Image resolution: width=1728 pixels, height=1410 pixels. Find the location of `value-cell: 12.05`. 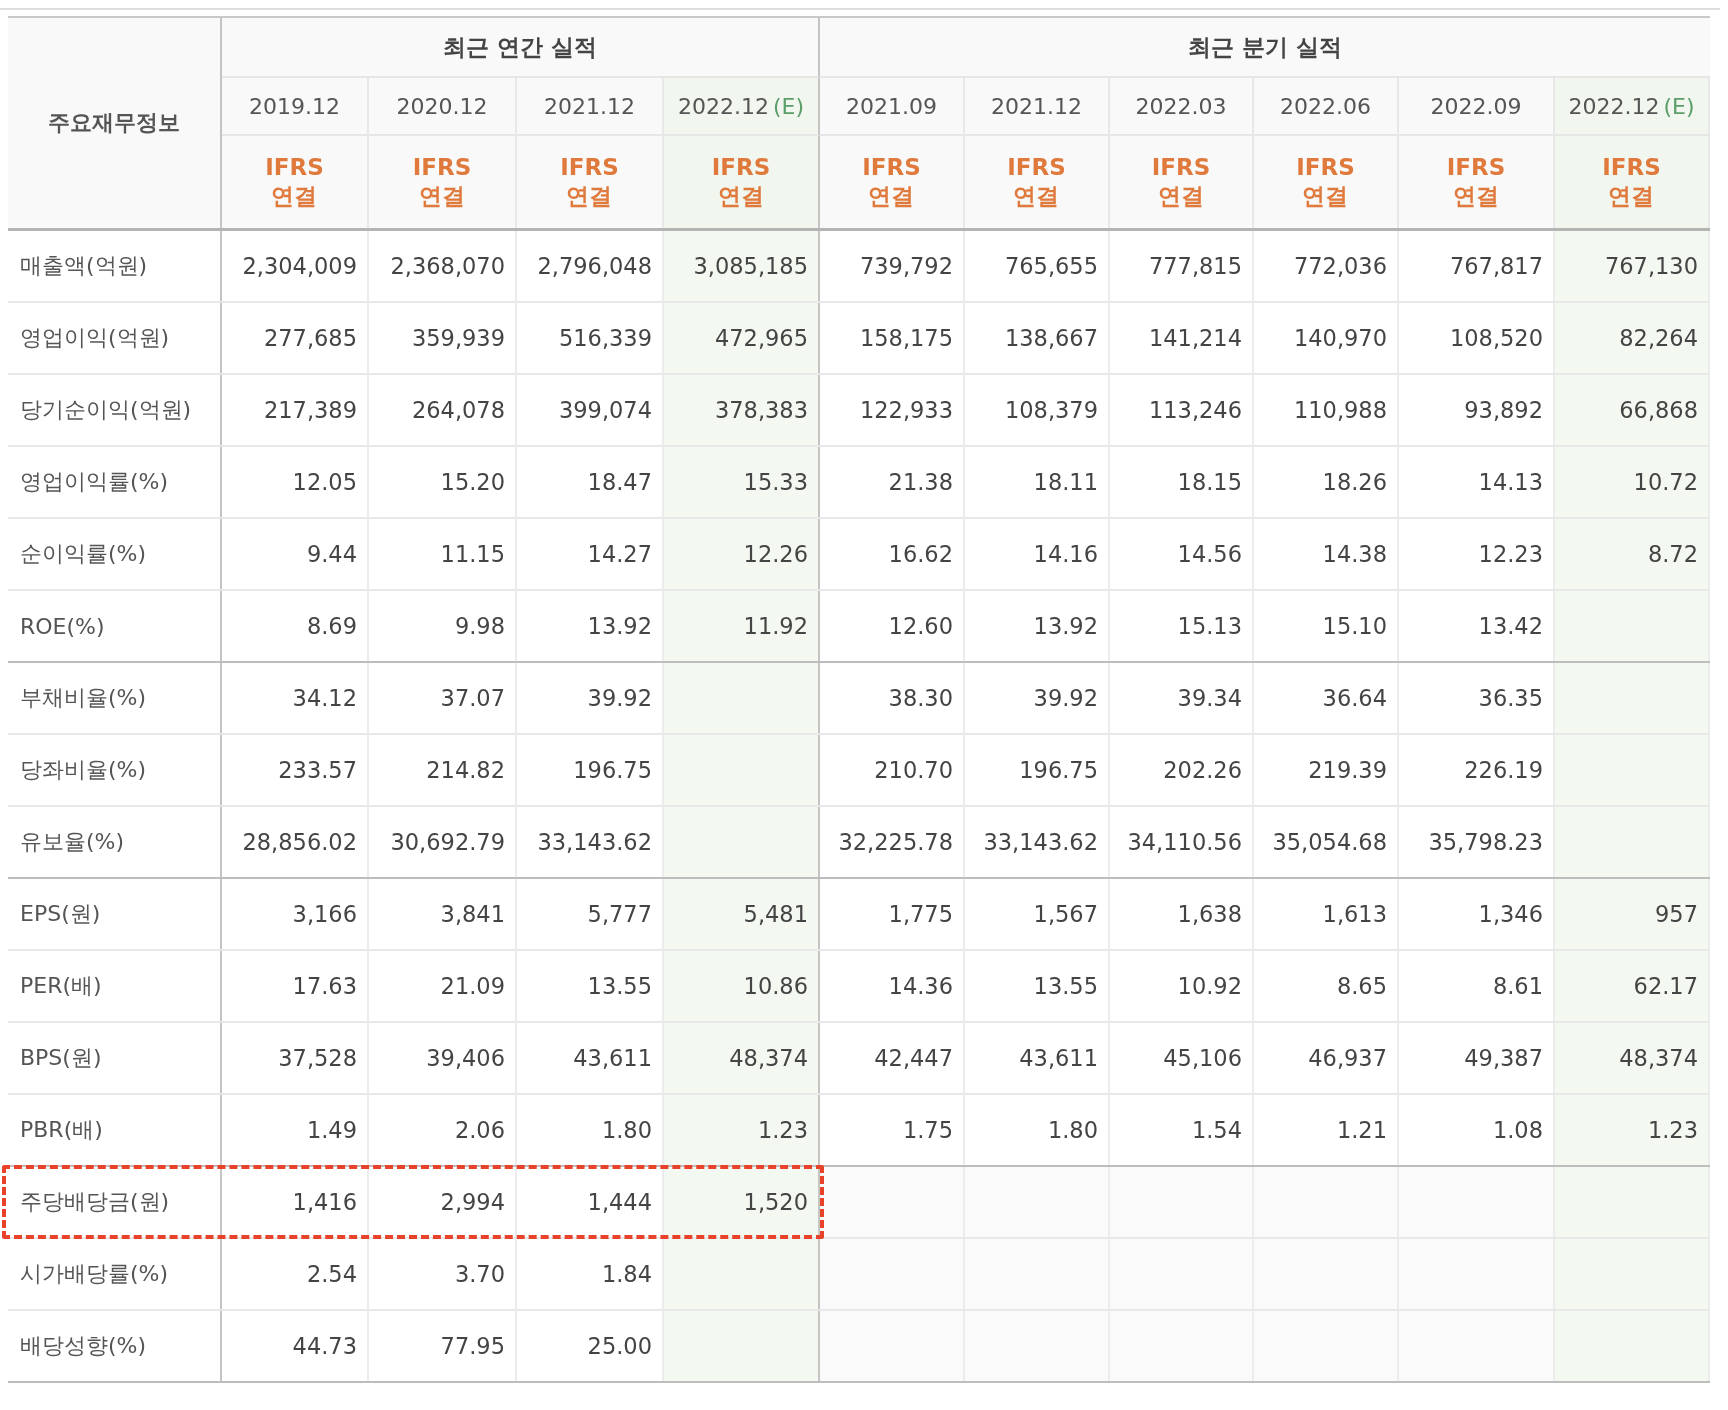

value-cell: 12.05 is located at coordinates (295, 482).